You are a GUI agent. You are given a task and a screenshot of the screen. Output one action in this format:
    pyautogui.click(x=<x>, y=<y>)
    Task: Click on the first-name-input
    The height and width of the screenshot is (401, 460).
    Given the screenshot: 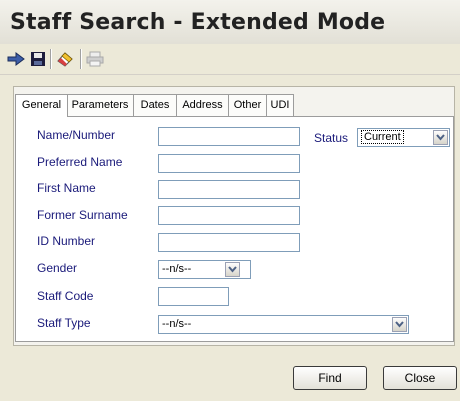 What is the action you would take?
    pyautogui.click(x=229, y=189)
    